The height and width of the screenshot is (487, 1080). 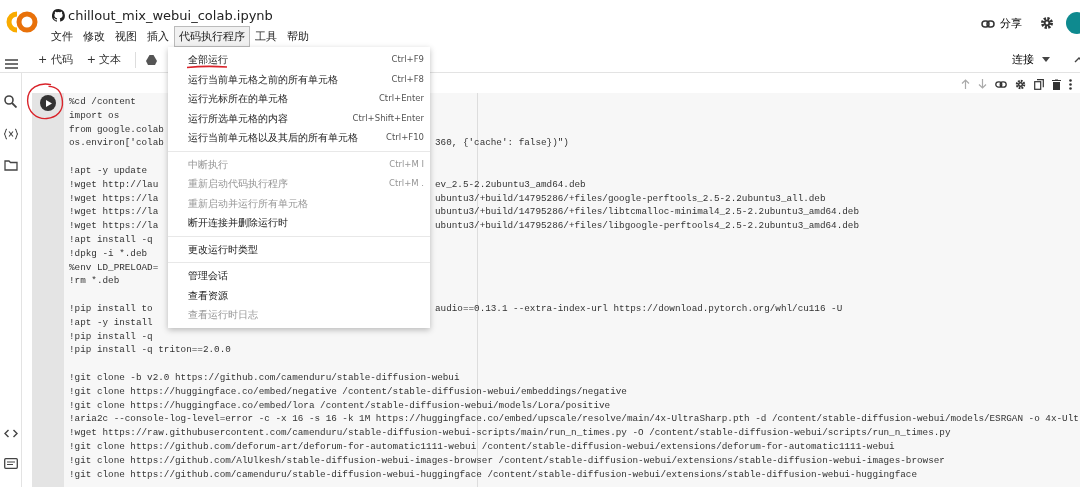 I want to click on shortcut-text: Ctrl+Enter, so click(x=401, y=98).